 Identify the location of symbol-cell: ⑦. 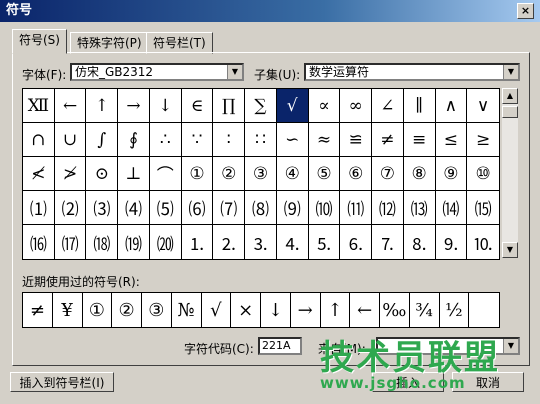
(388, 174).